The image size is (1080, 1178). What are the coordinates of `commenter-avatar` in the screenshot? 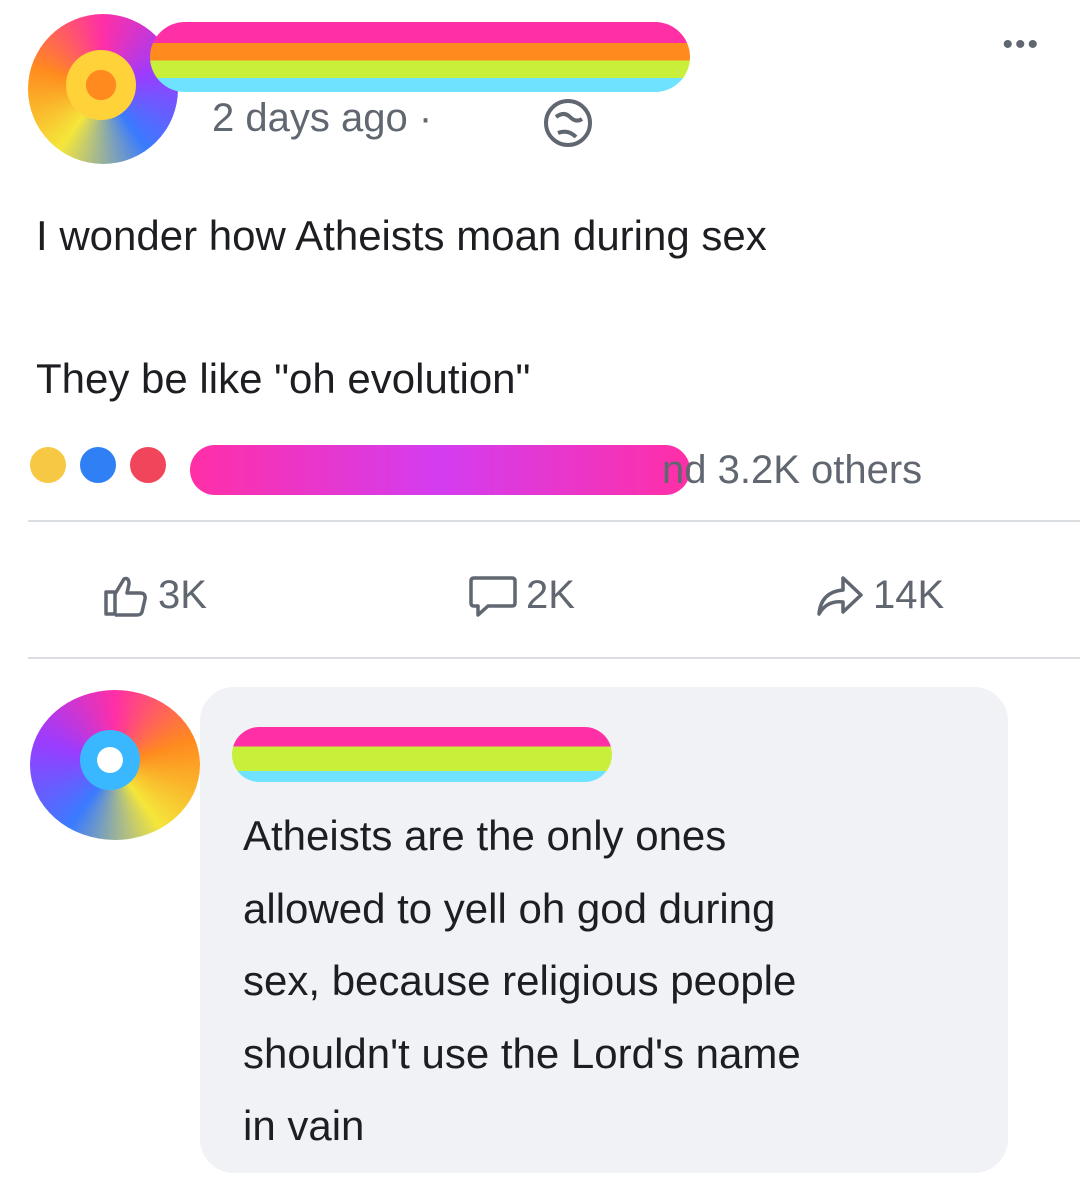 It's located at (115, 765).